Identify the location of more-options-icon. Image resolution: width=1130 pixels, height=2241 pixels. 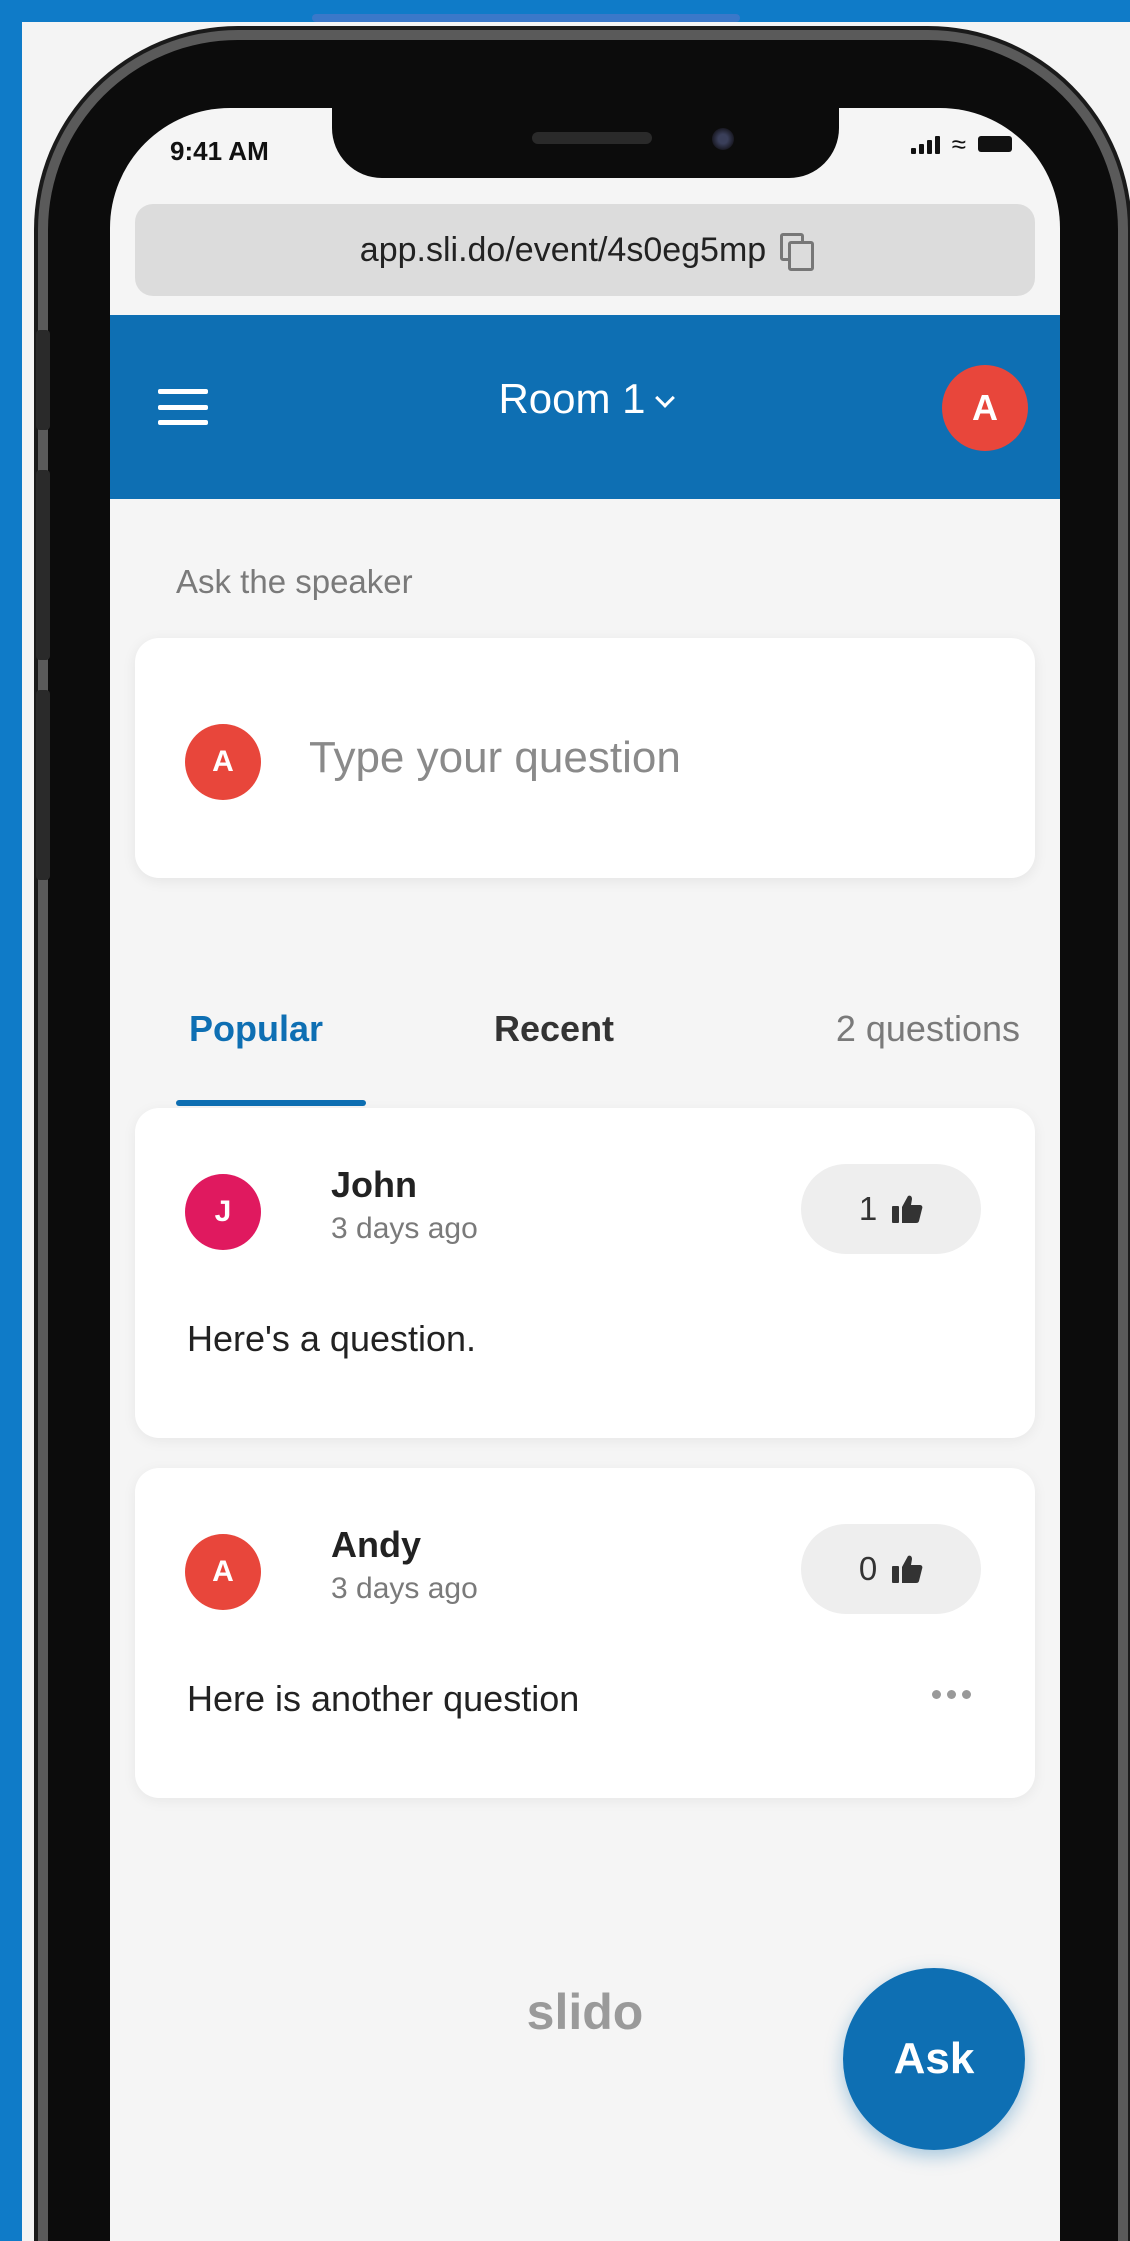
(951, 1694).